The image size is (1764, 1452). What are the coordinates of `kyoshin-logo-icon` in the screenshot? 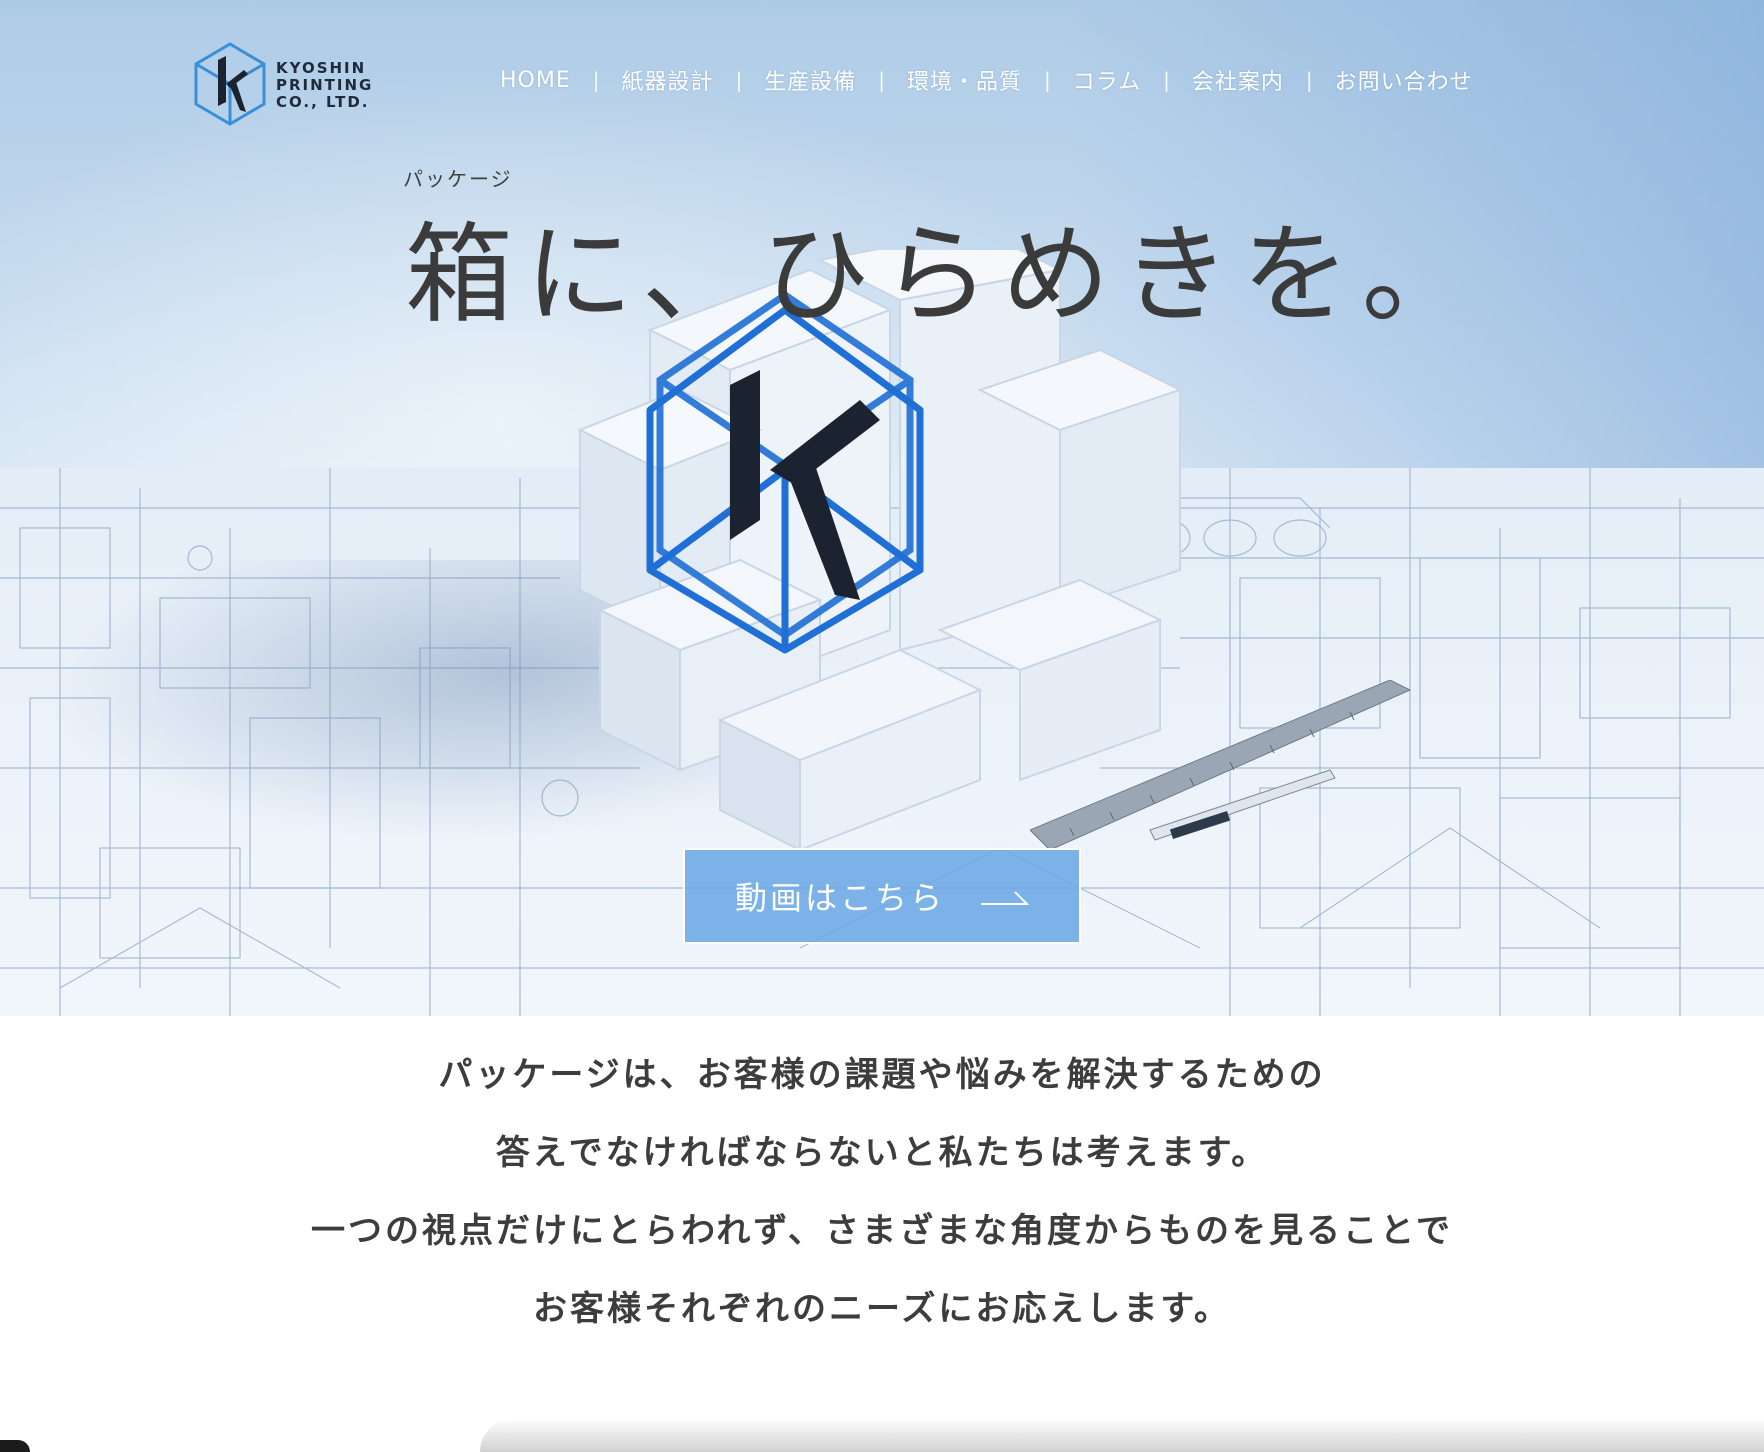 It's located at (230, 84).